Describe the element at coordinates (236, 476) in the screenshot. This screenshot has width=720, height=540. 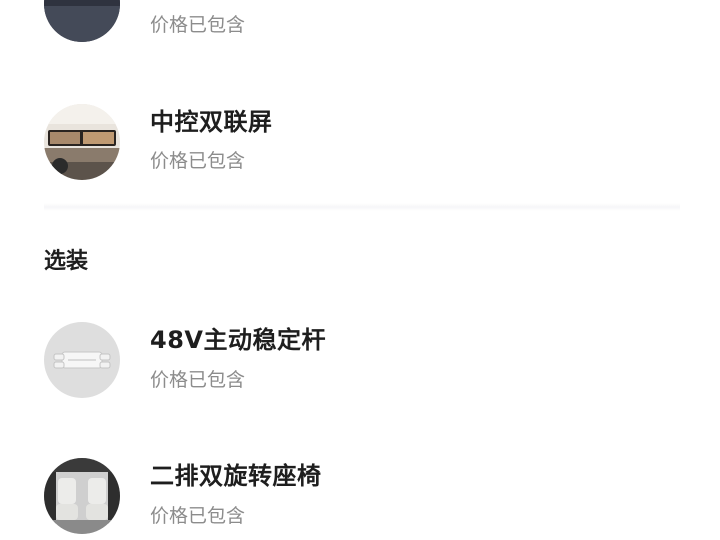
I see `item-title: 二排双旋转座椅` at that location.